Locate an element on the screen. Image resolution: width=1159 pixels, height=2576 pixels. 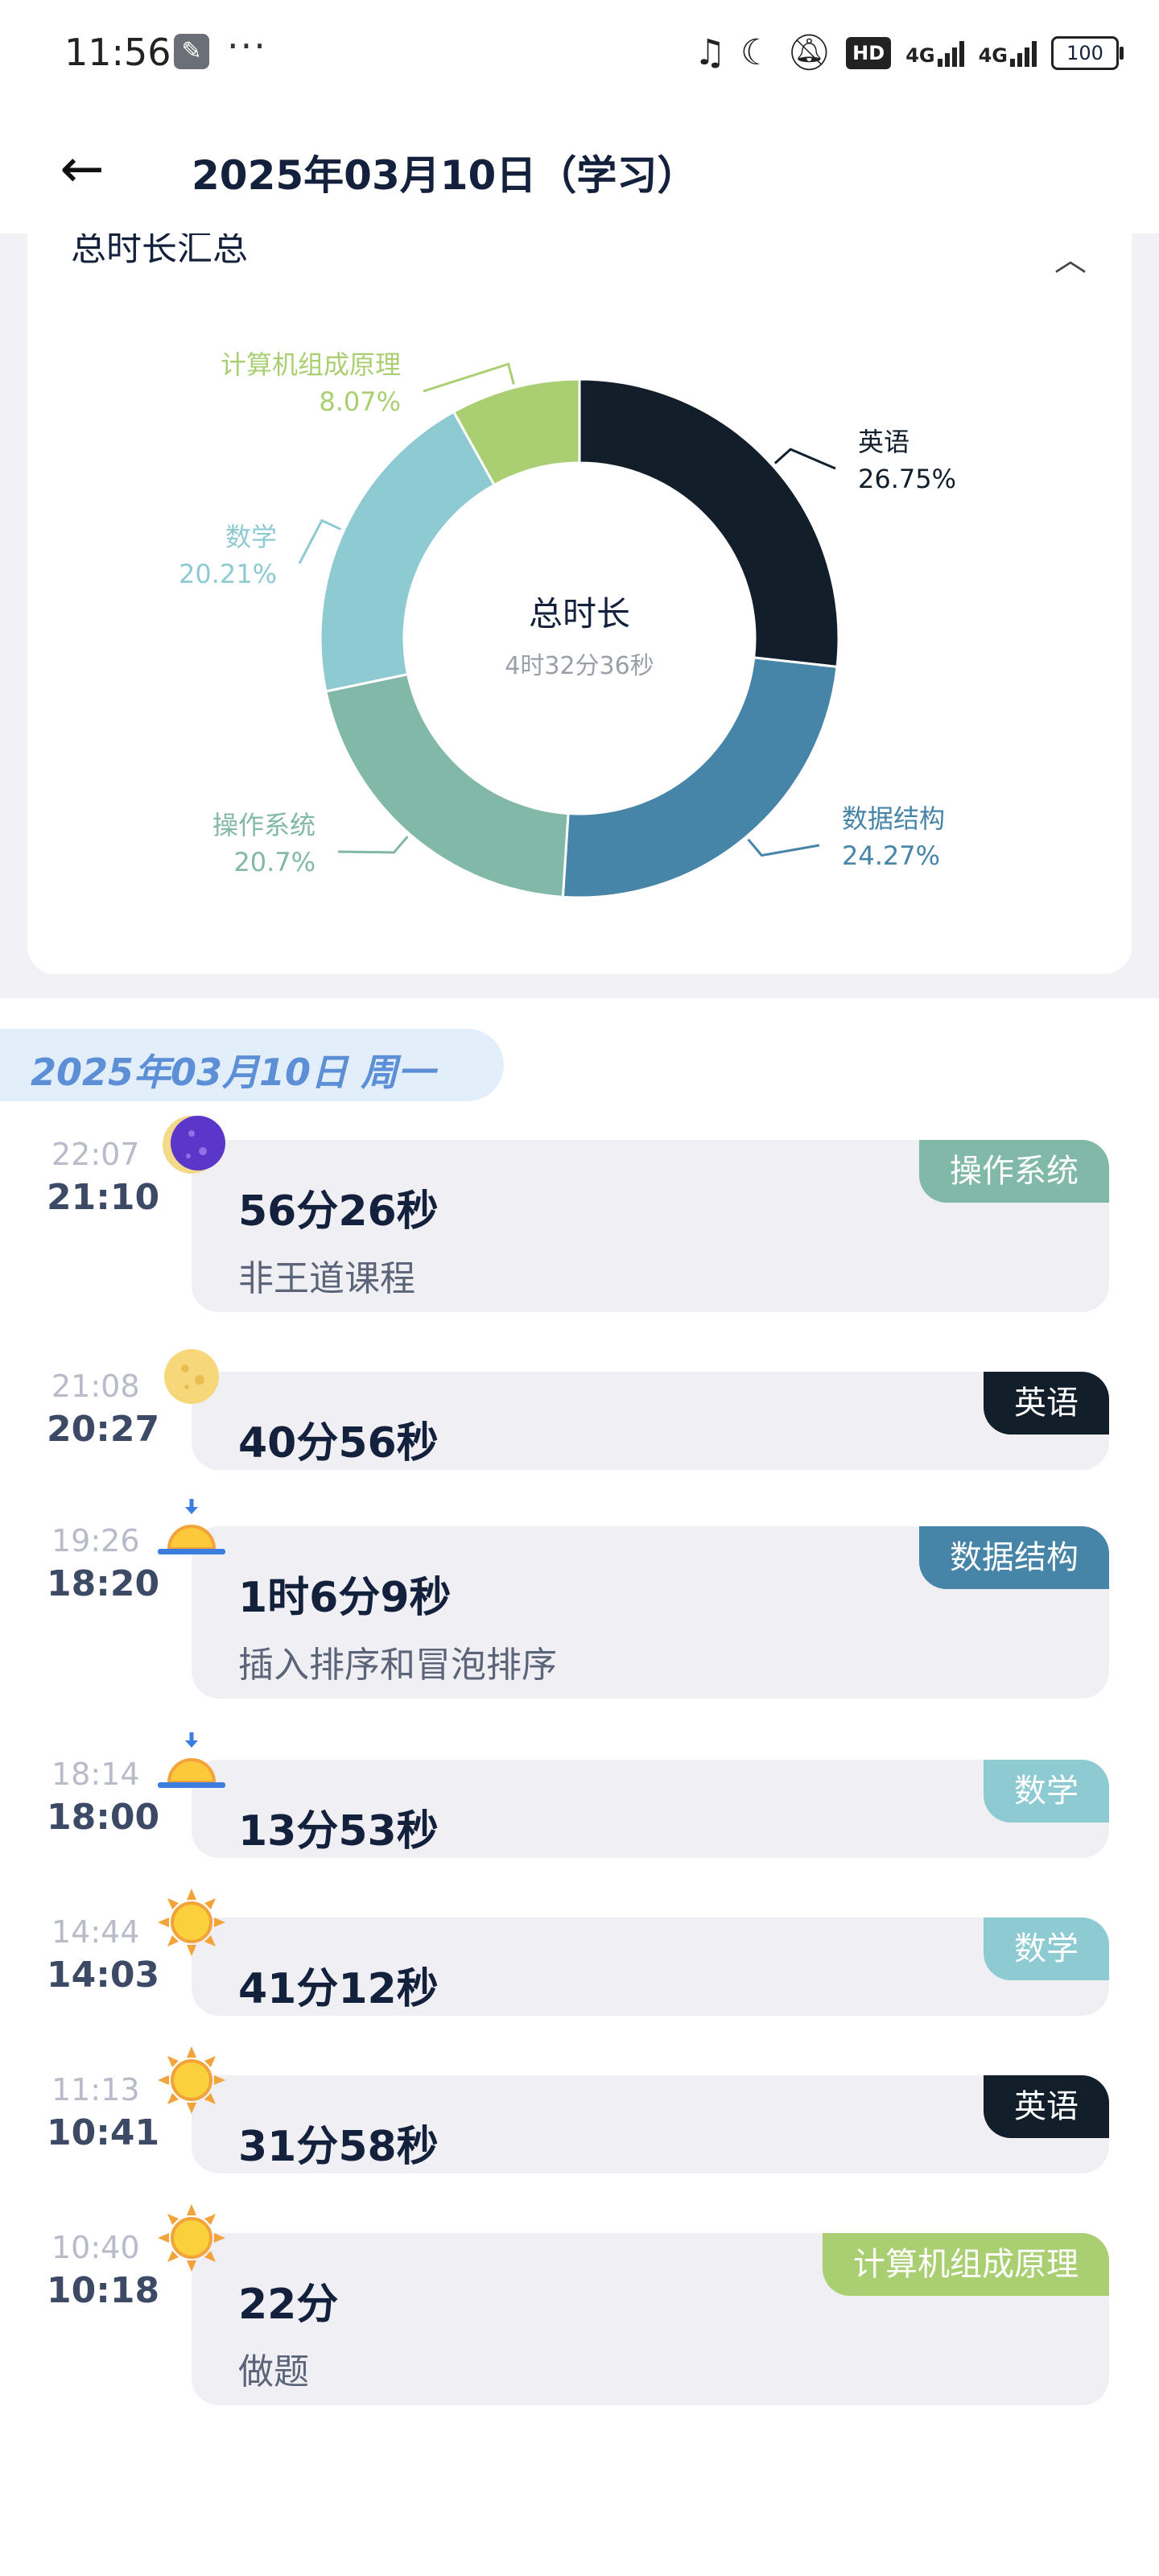
page-title: 2025年03月10日（学习） is located at coordinates (445, 175).